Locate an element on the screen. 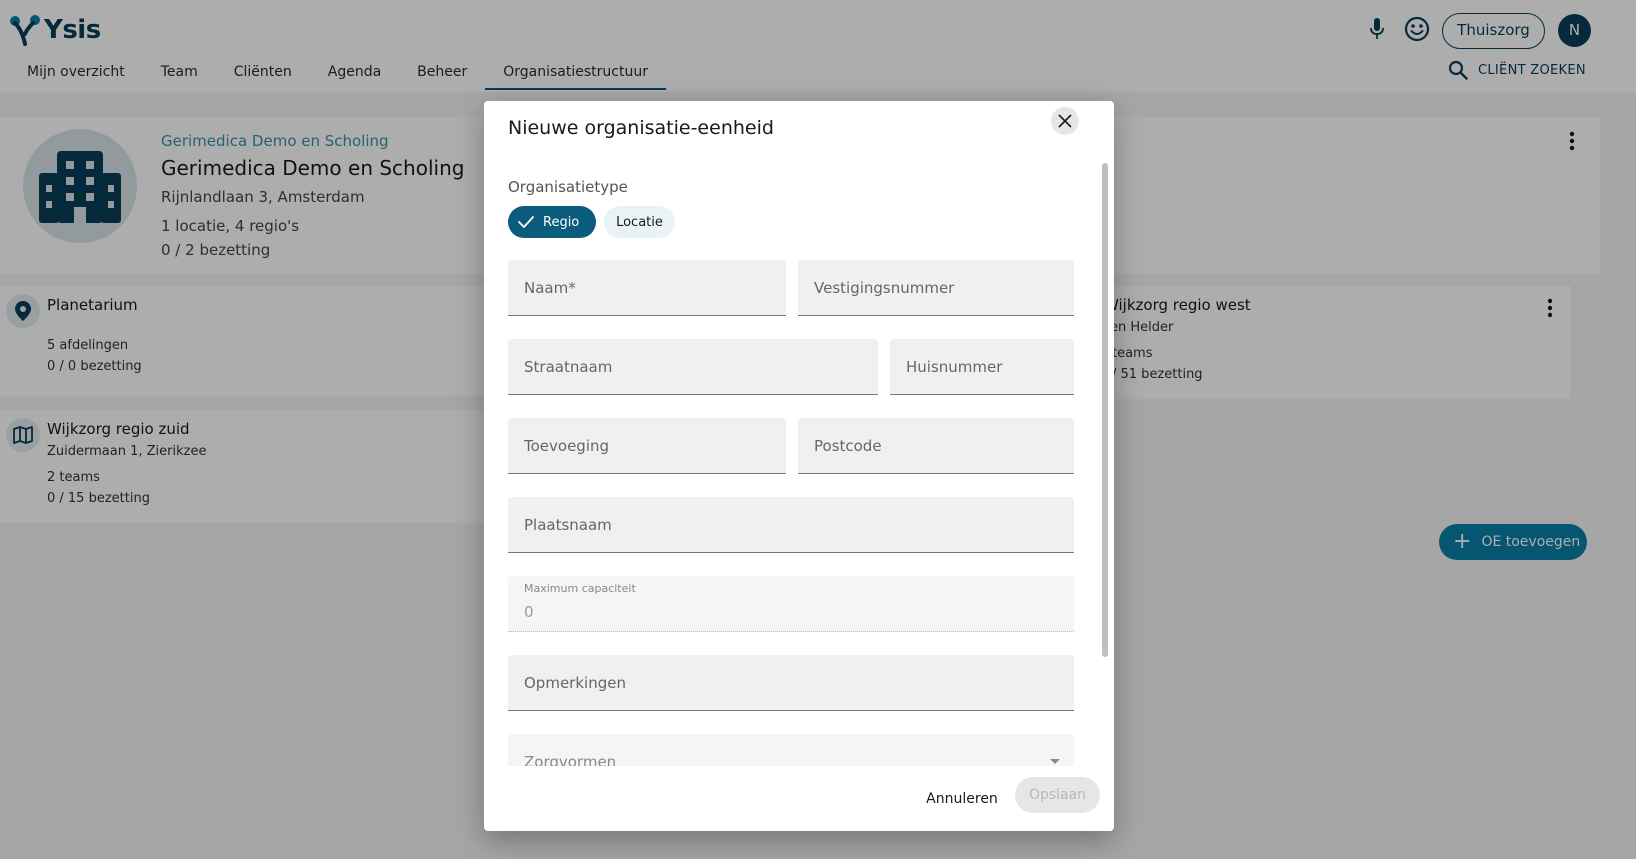 This screenshot has height=859, width=1636. huisnummer-field: Huisnummer is located at coordinates (982, 367).